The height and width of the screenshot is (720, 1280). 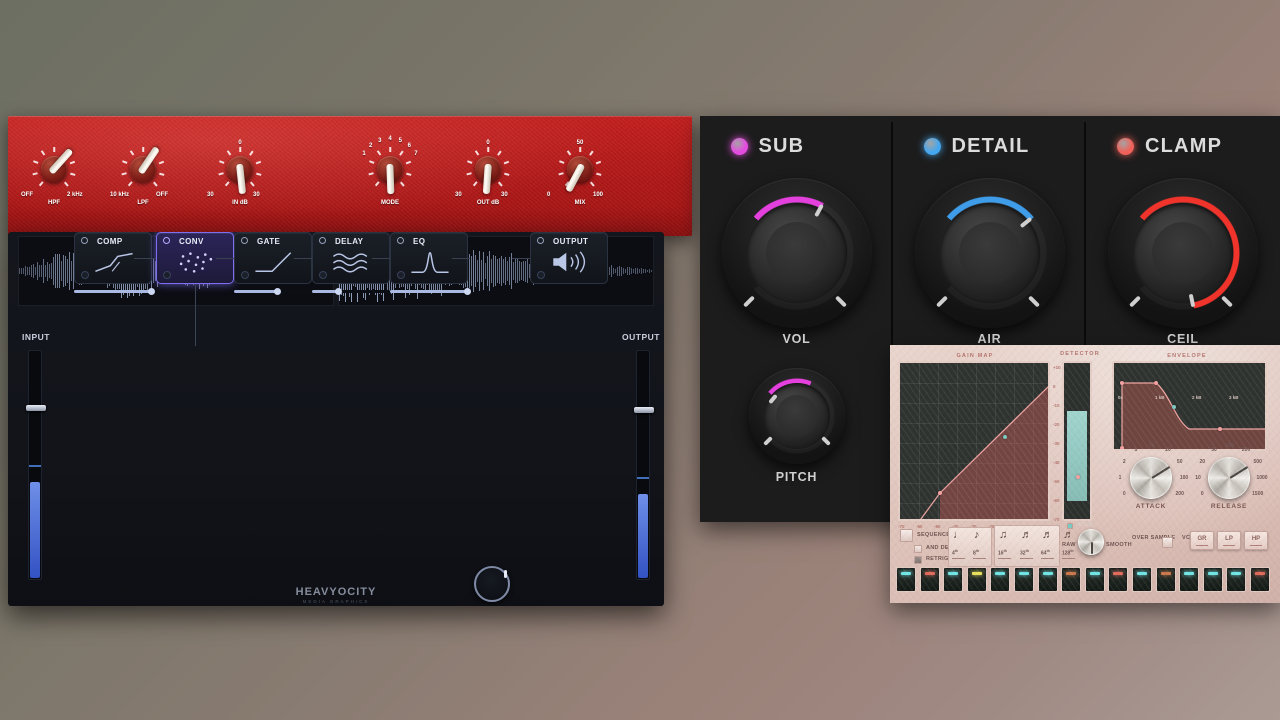 I want to click on smoothing-knob, so click(x=1091, y=542).